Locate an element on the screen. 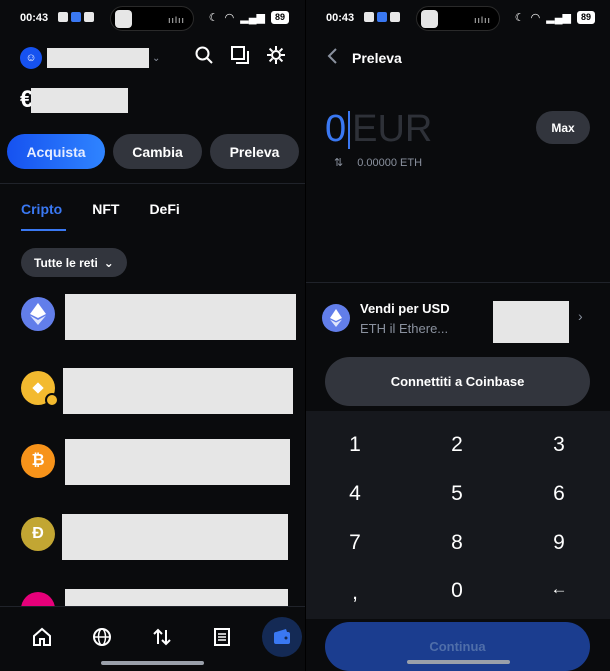 The image size is (610, 671). nav-activity is located at coordinates (222, 637).